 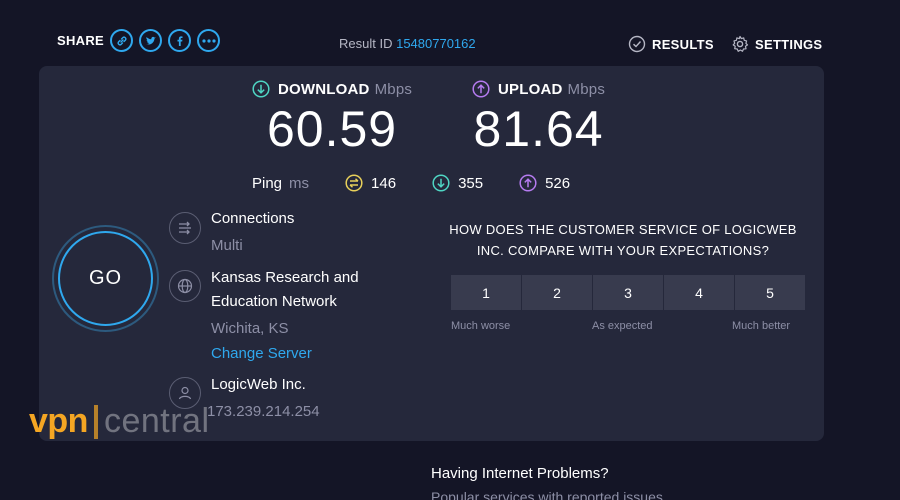 I want to click on server-name: Kansas Research and Education Network, so click(x=285, y=290).